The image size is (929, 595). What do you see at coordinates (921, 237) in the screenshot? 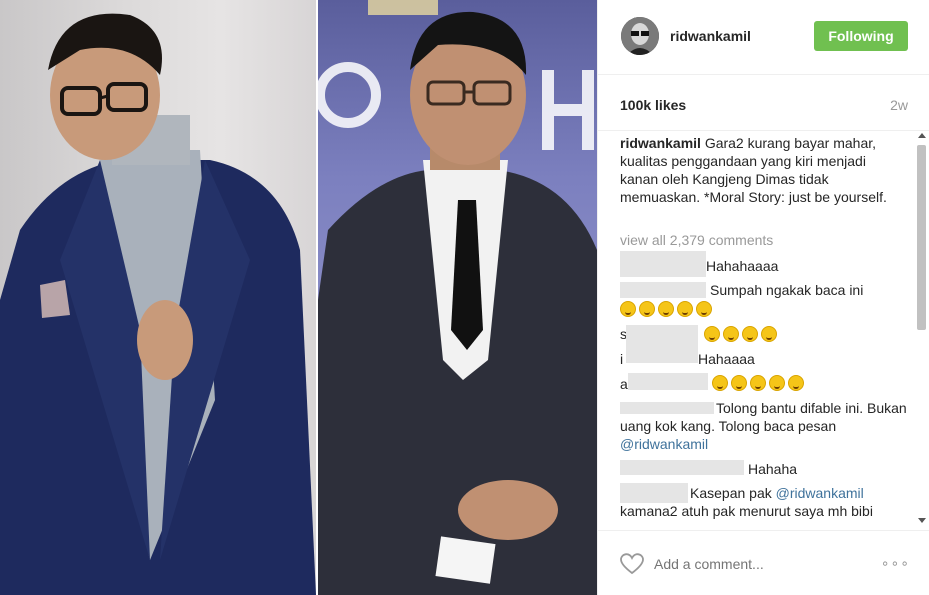
I see `scrollbar-thumb` at bounding box center [921, 237].